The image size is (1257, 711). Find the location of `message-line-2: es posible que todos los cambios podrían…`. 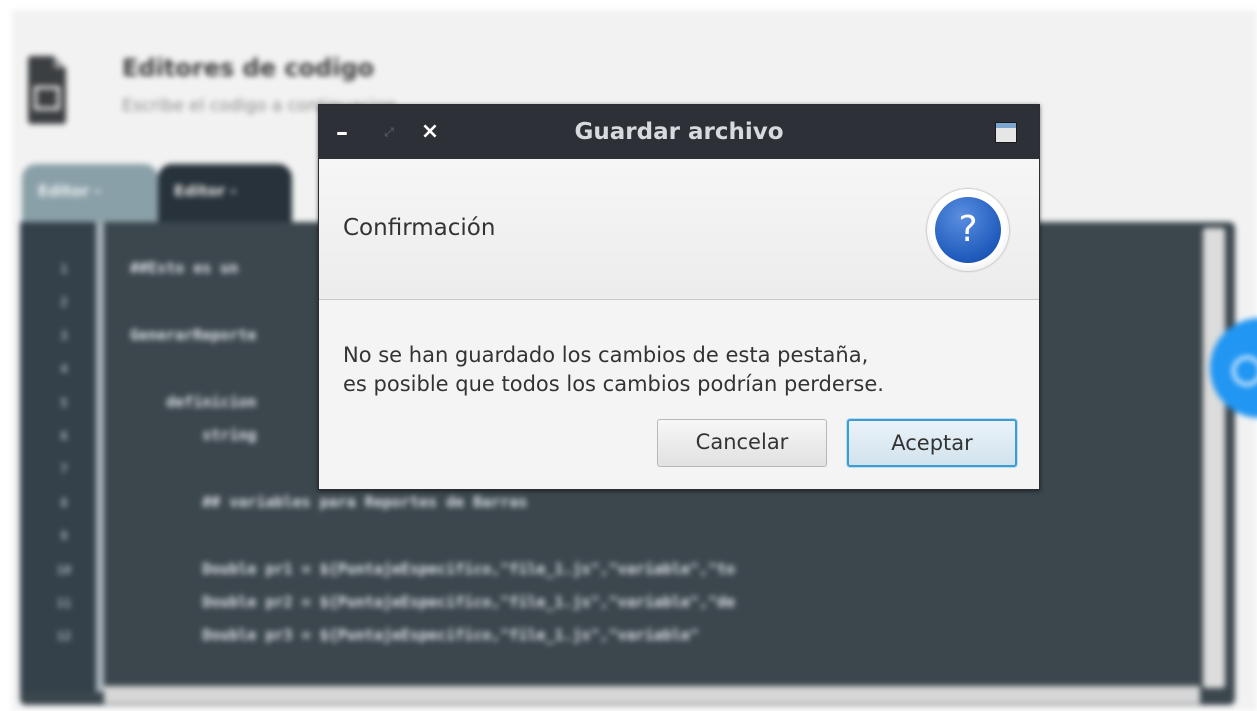

message-line-2: es posible que todos los cambios podrían… is located at coordinates (613, 384).